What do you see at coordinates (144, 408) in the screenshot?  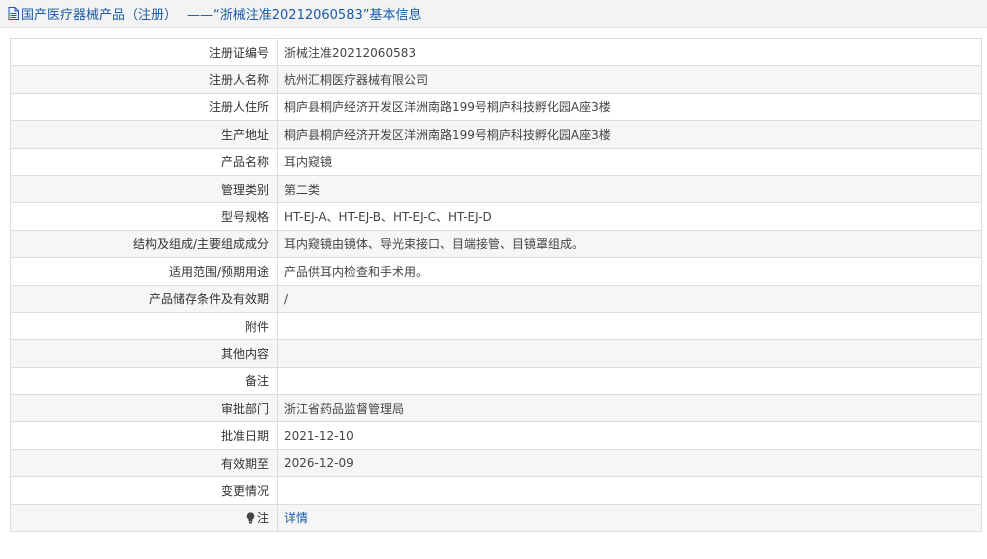 I see `row-label: 审批部门` at bounding box center [144, 408].